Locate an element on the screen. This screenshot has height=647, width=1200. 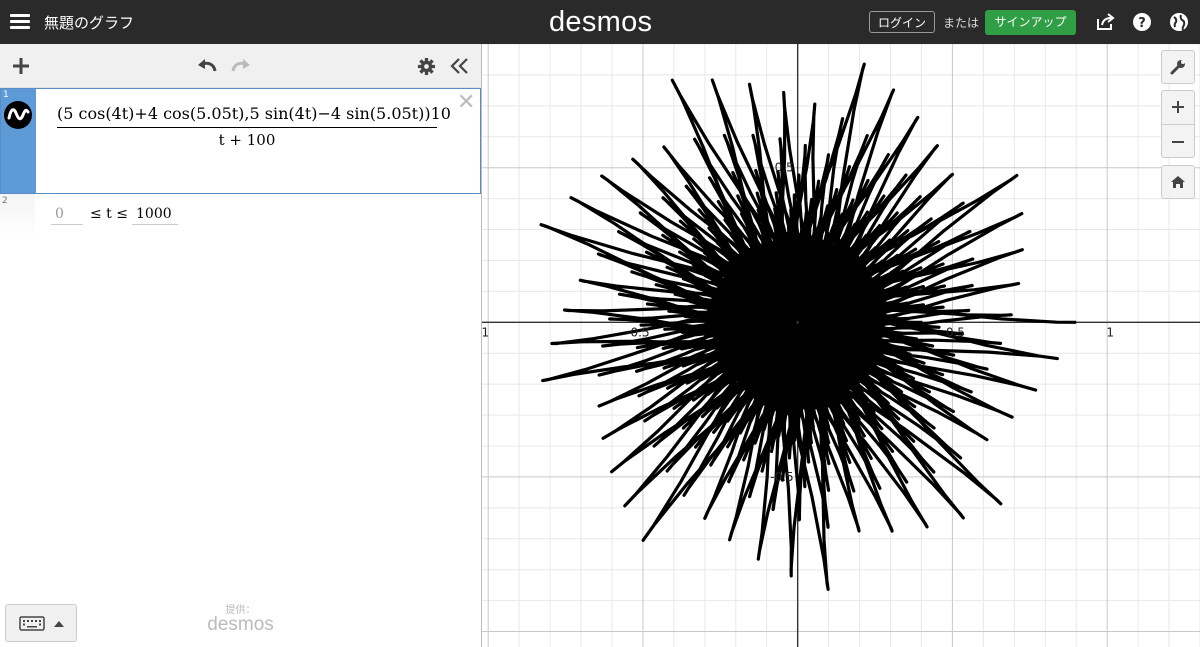
expression-index: 1 is located at coordinates (6, 95).